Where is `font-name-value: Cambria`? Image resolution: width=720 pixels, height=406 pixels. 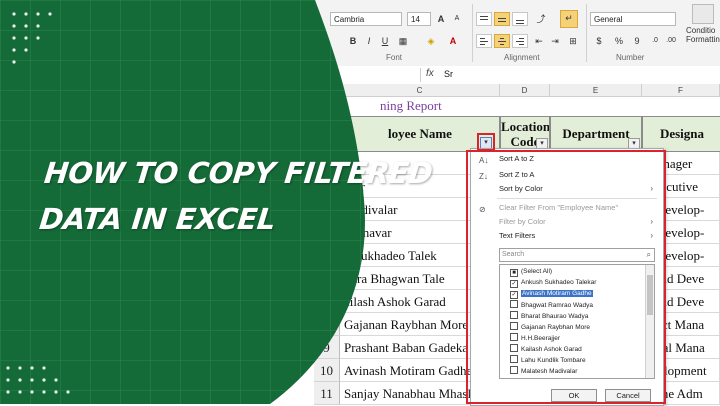
font-name-value: Cambria is located at coordinates (349, 19).